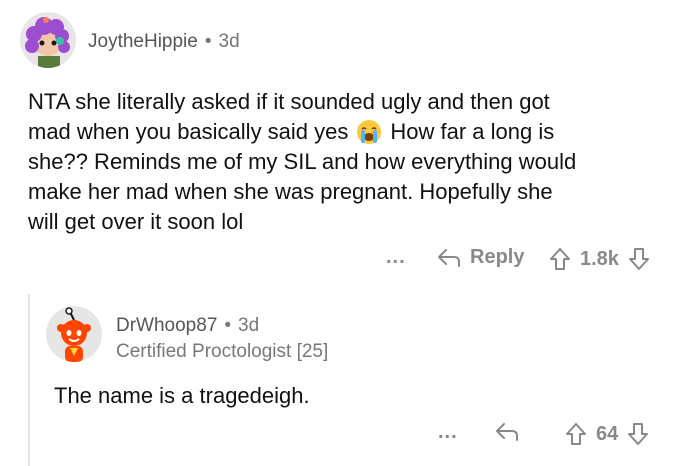  I want to click on vote-score: 1.8k, so click(599, 258).